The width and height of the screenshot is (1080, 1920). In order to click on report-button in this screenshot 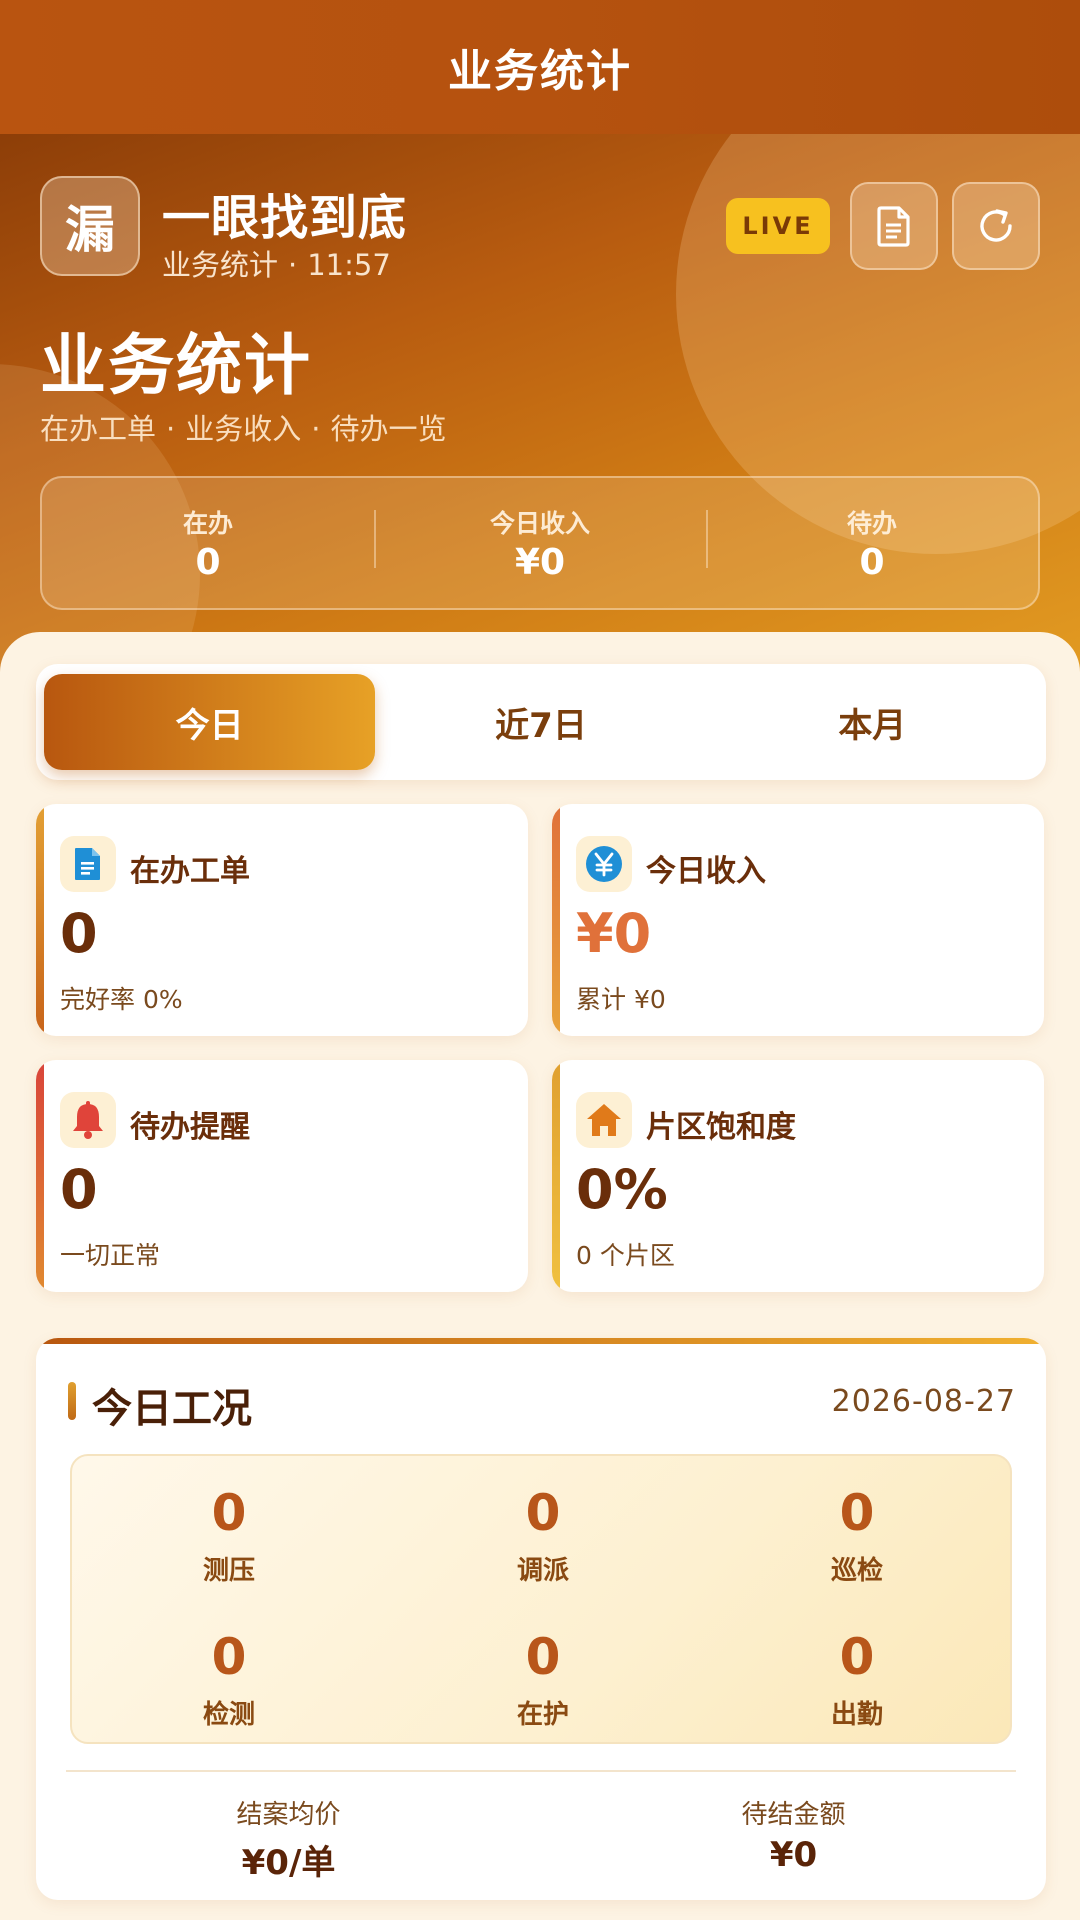, I will do `click(894, 226)`.